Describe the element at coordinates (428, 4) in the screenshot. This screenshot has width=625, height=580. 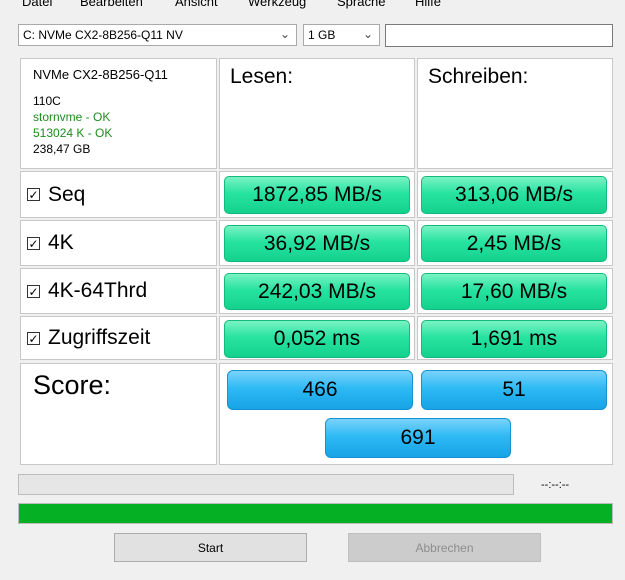
I see `menu-hilfe: Hilfe` at that location.